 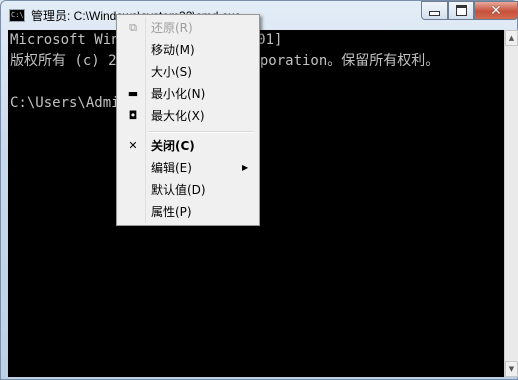 I want to click on maximize-icon, so click(x=461, y=10).